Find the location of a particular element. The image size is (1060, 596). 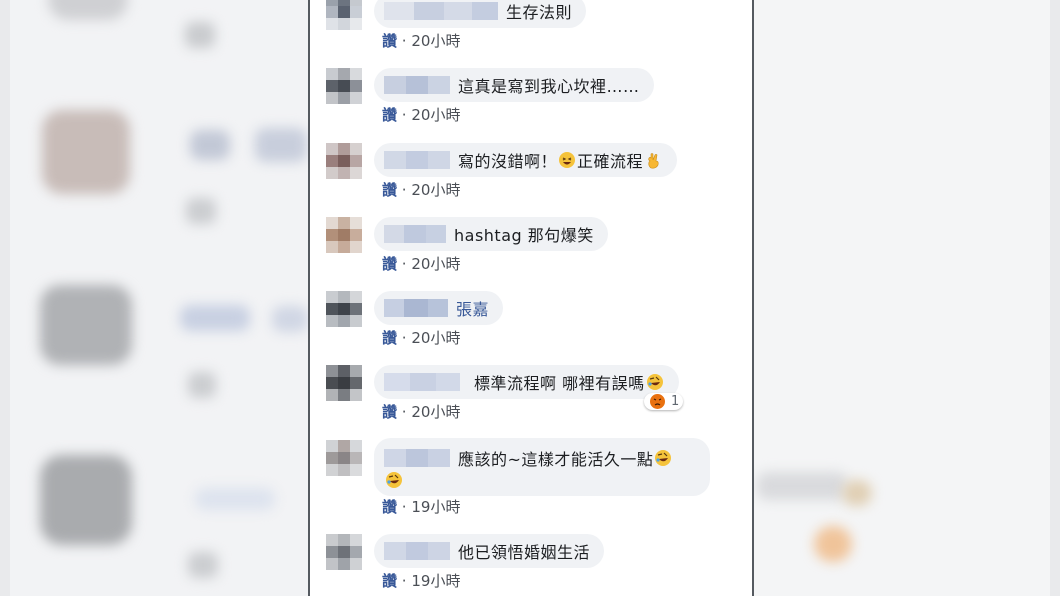

comment-text: 張嘉 is located at coordinates (472, 308).